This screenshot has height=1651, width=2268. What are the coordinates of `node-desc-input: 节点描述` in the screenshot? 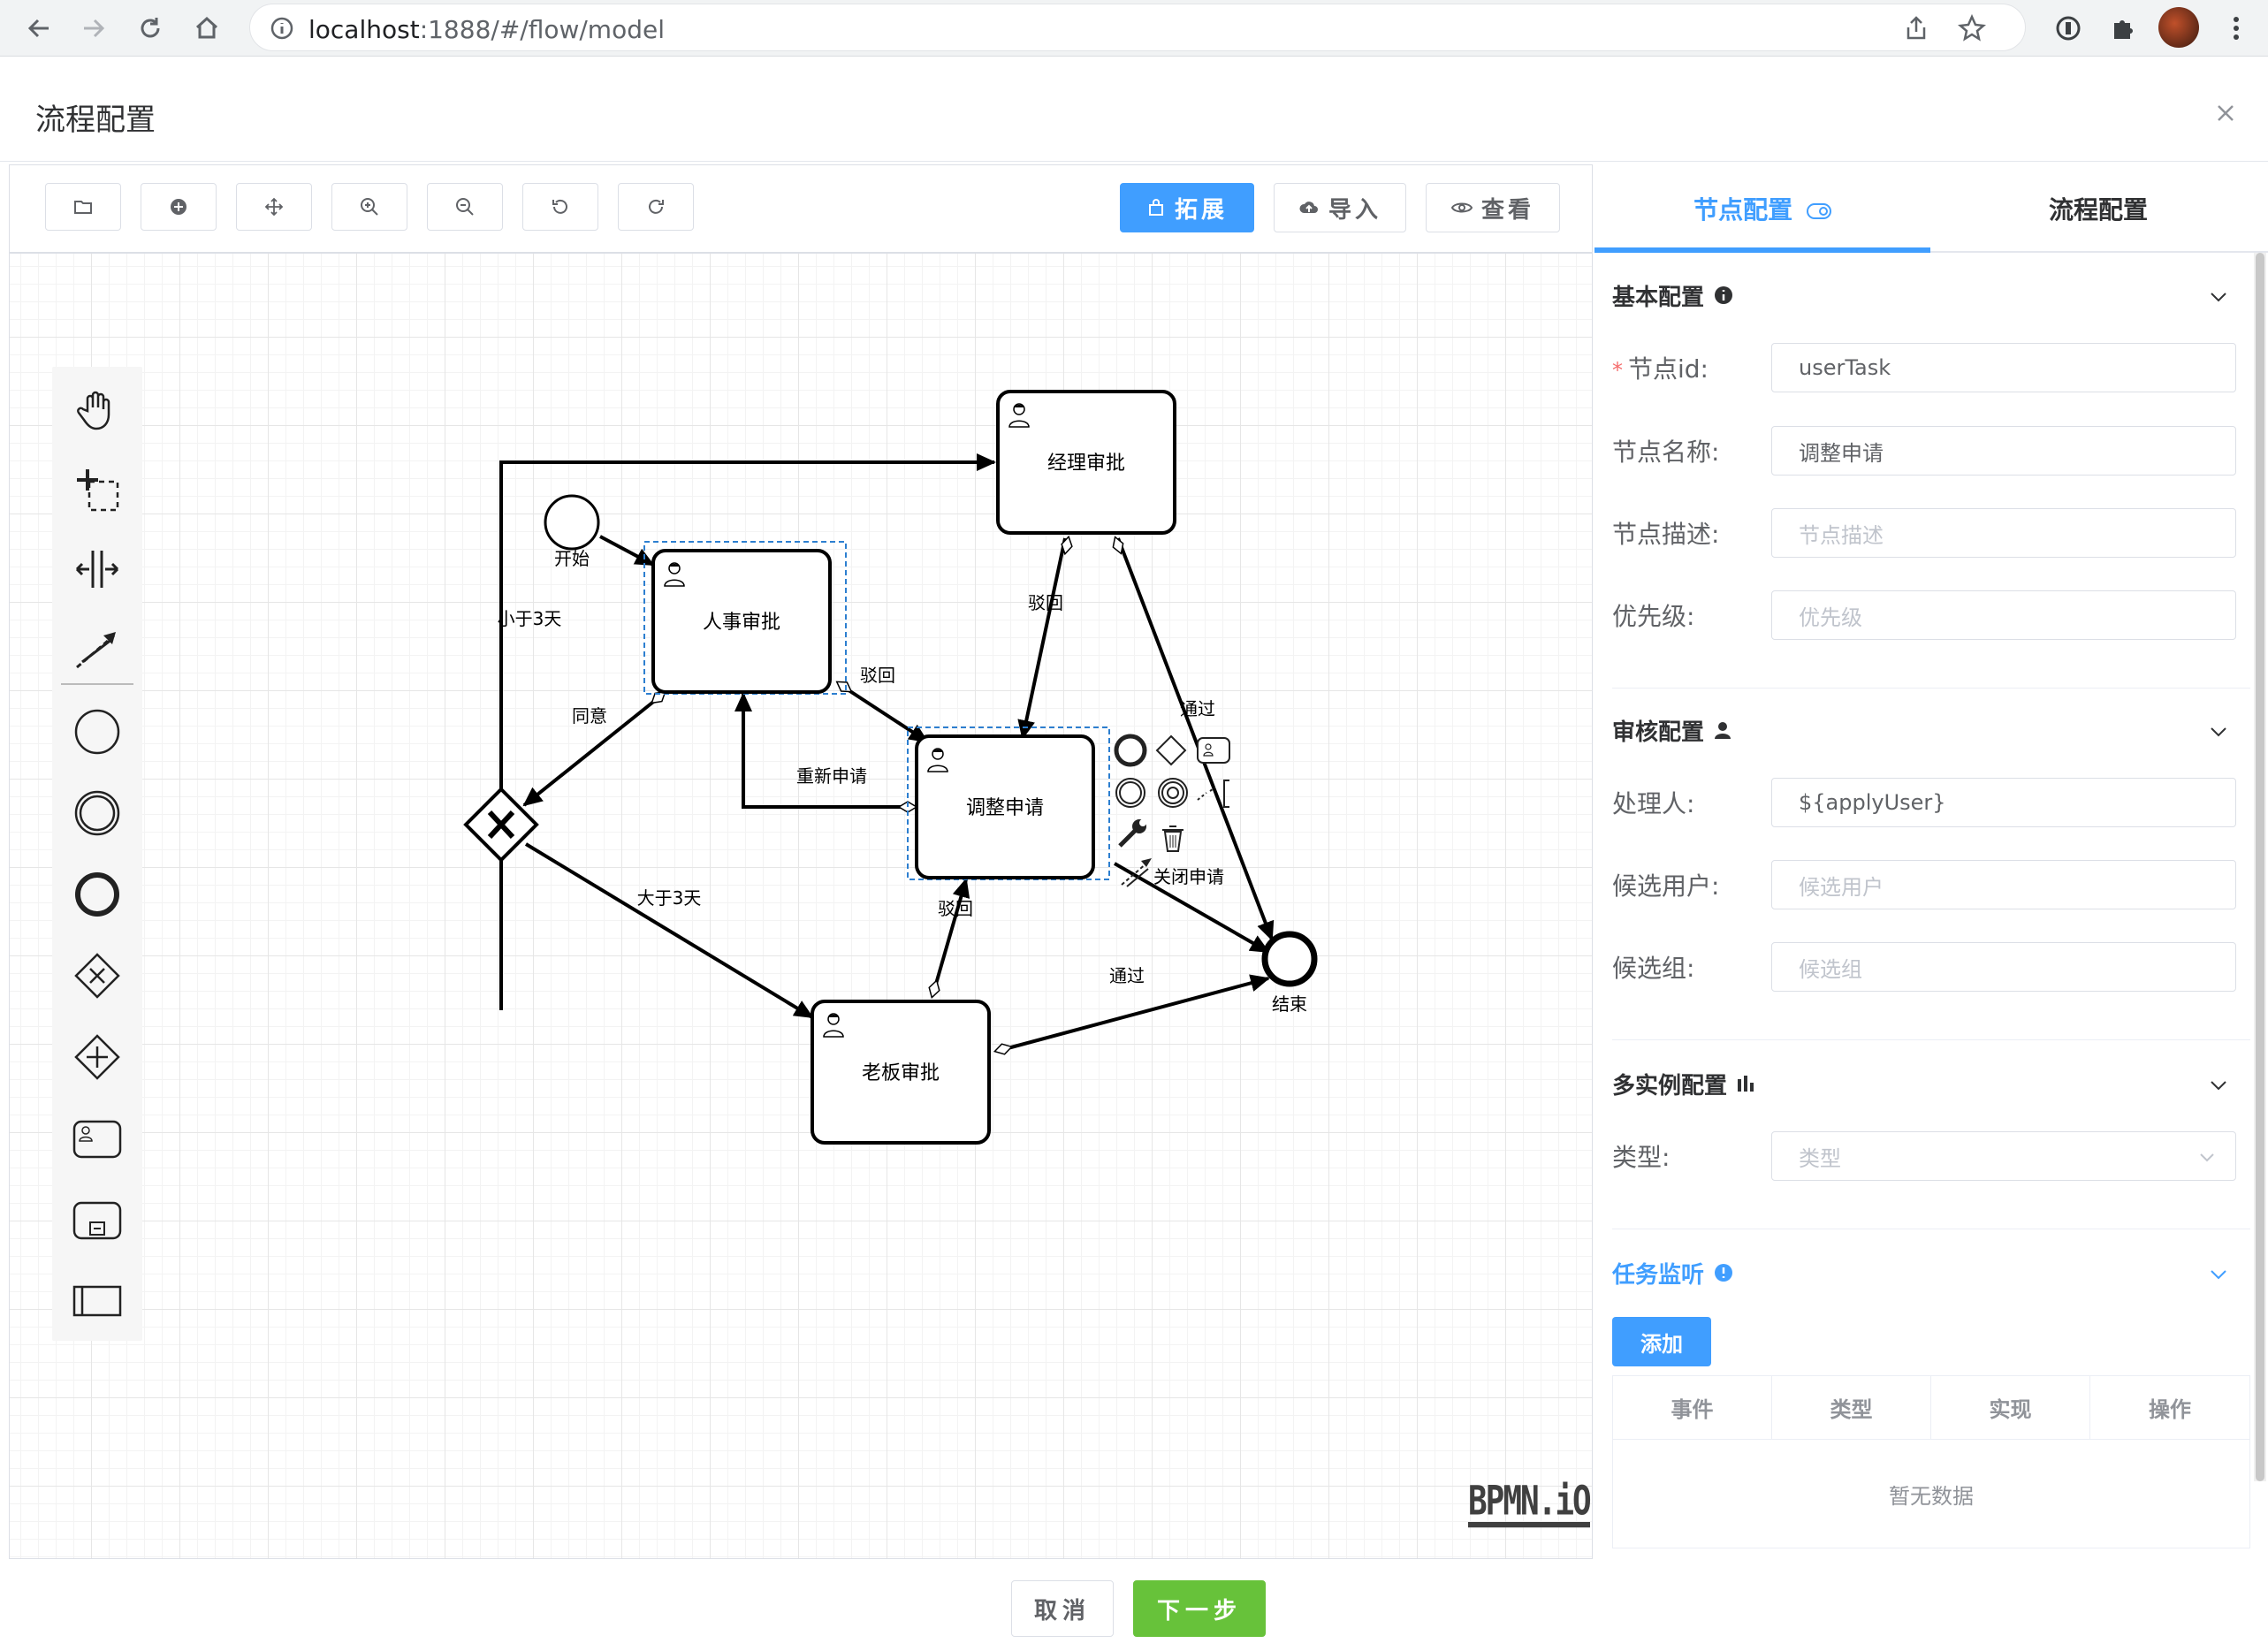 It's located at (2004, 533).